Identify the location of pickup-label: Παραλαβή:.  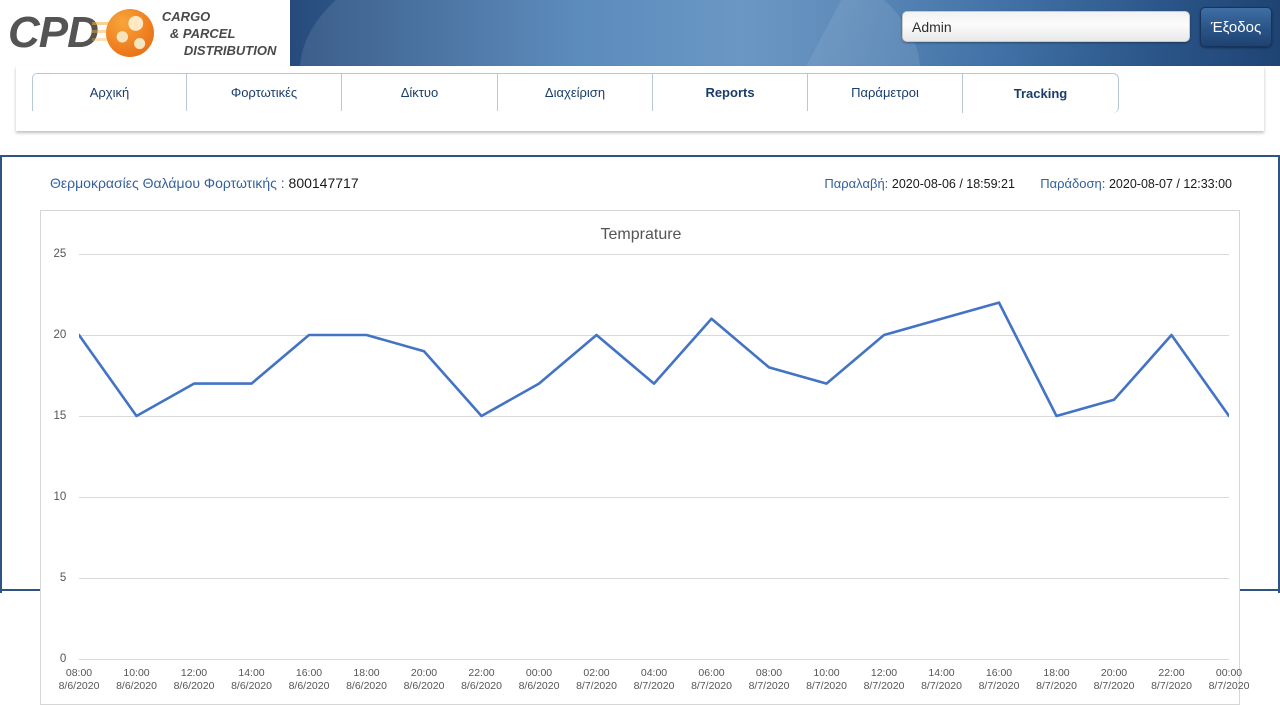
(856, 183).